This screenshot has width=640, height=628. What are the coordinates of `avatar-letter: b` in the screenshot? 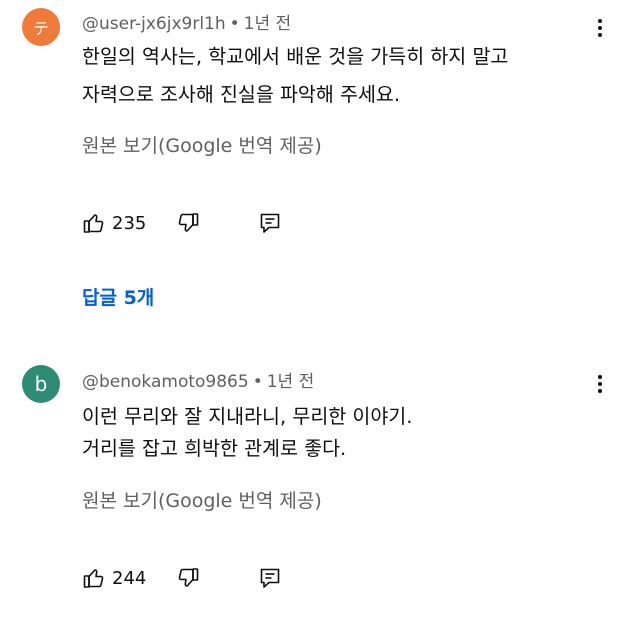 It's located at (41, 384).